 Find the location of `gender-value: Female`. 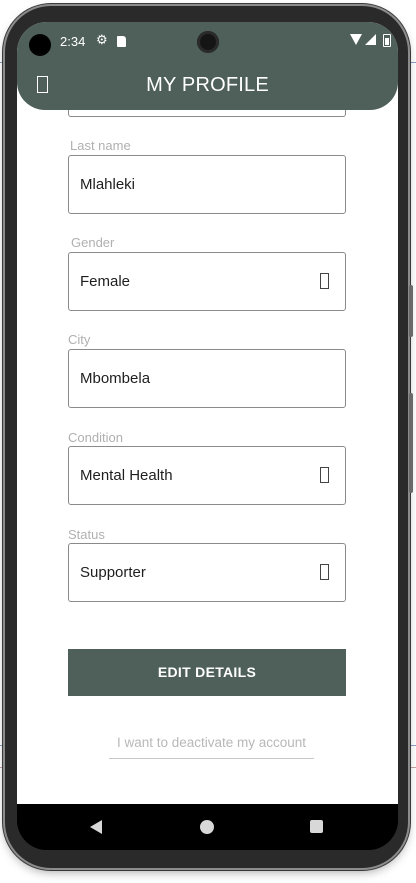

gender-value: Female is located at coordinates (105, 281).